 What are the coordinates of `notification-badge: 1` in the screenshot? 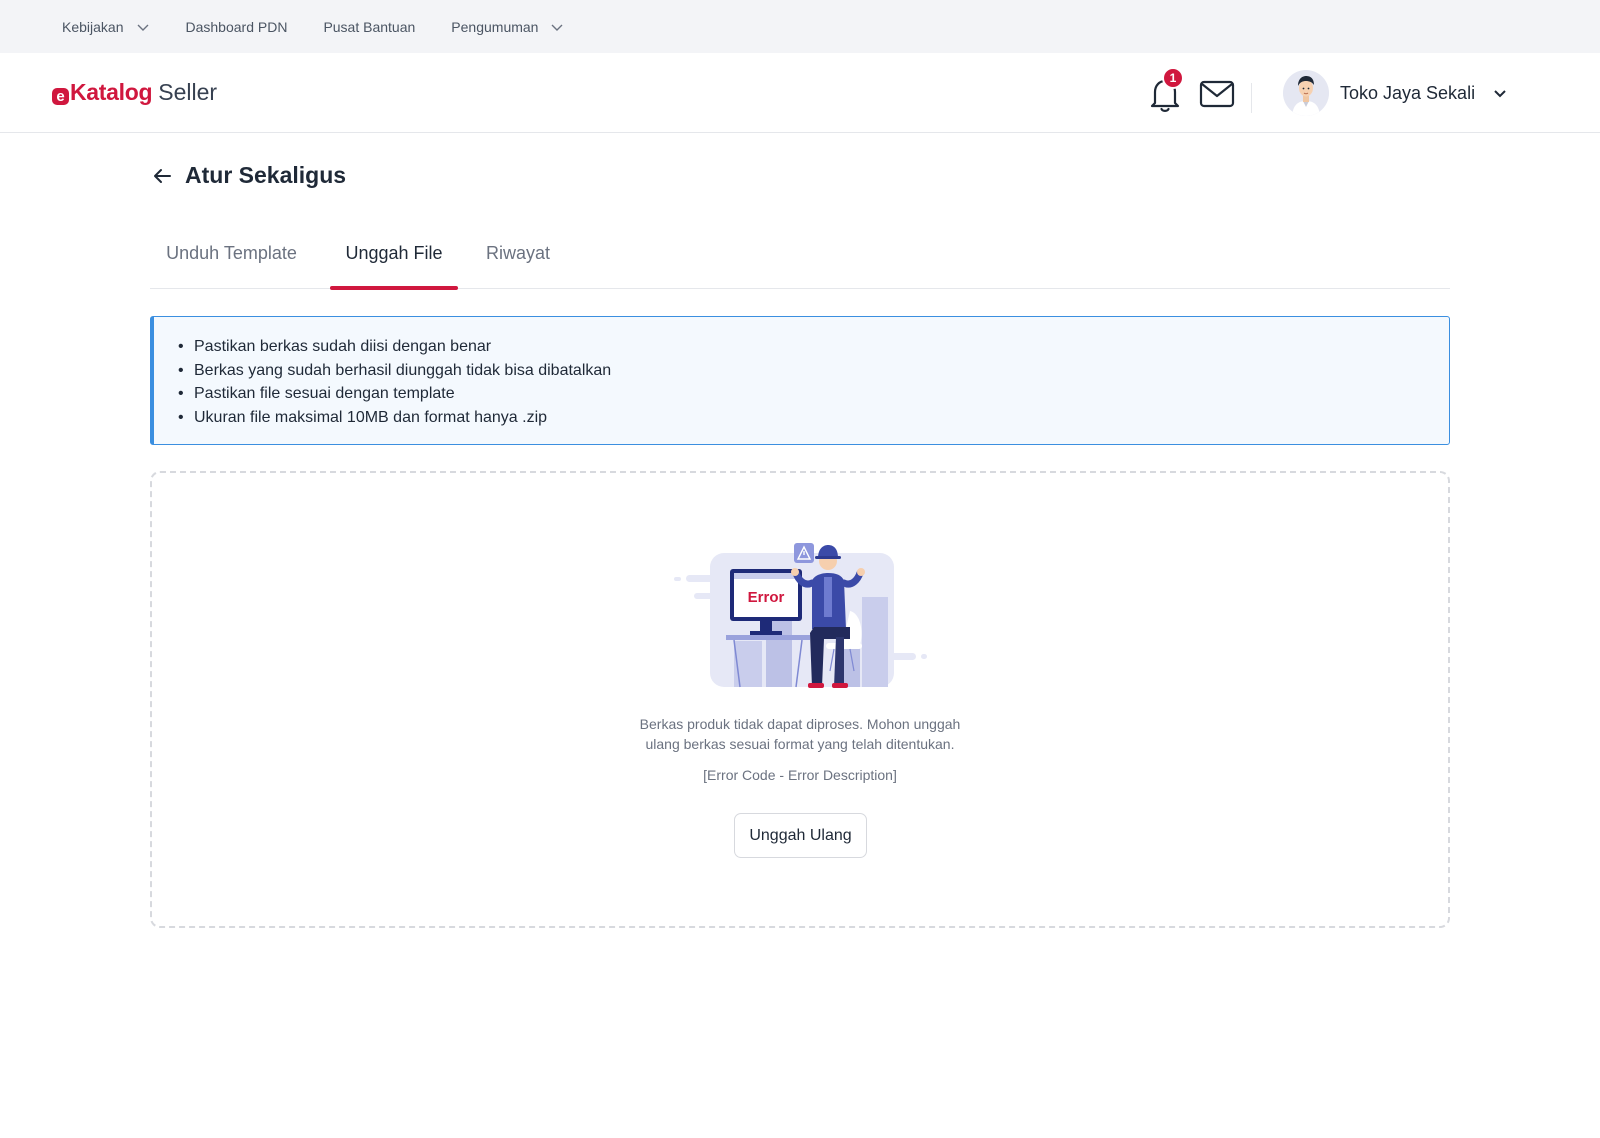 It's located at (1173, 78).